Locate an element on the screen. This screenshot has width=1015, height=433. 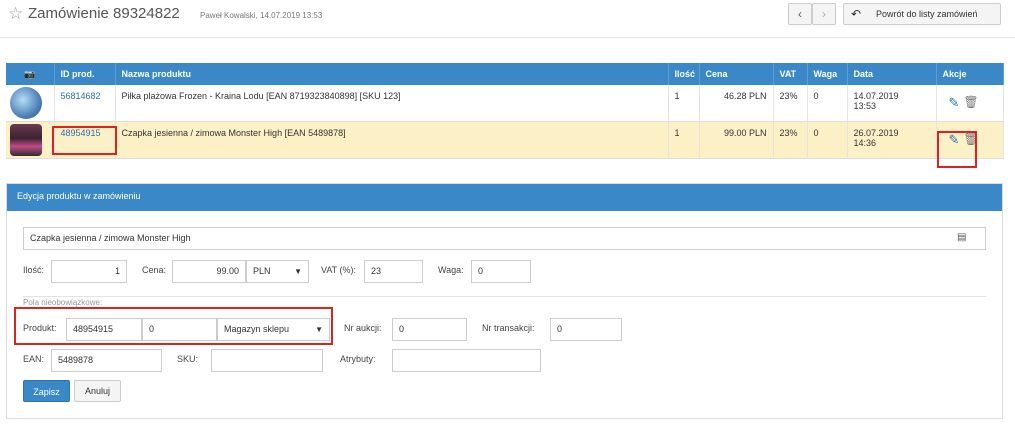
vat-label: VAT (%): is located at coordinates (339, 270).